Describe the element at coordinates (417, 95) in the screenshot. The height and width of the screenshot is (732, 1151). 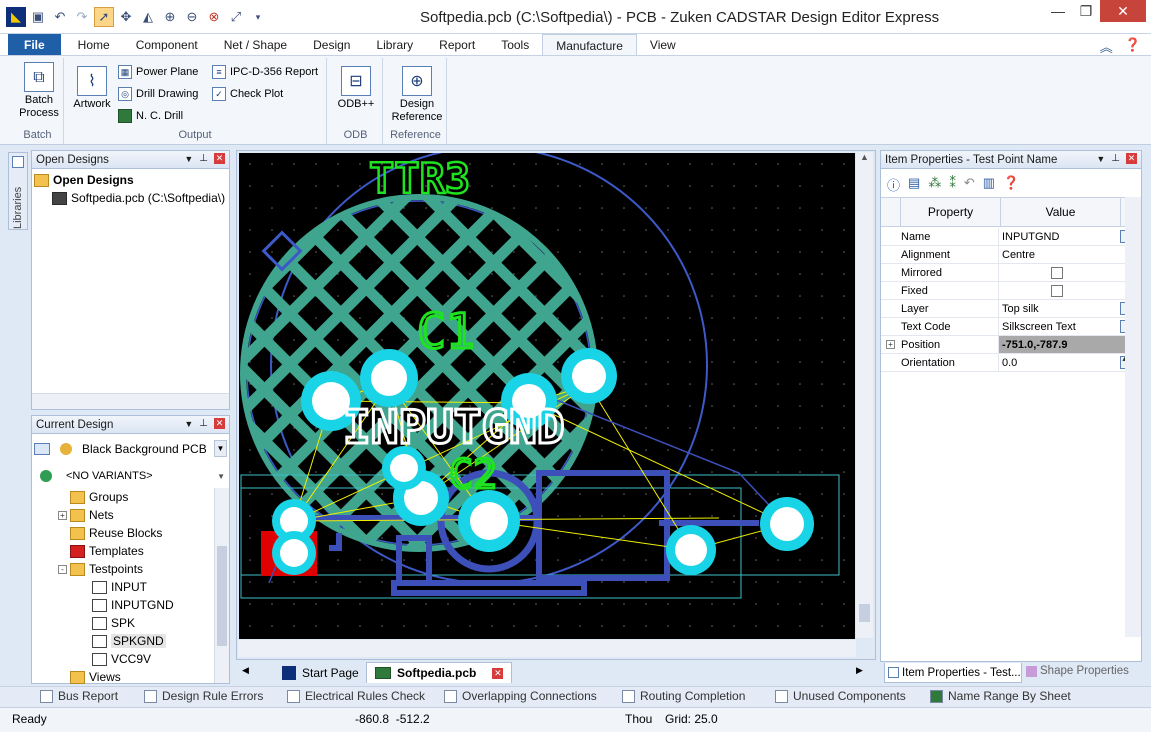
I see `design-reference-button: ⊕ Design Reference` at that location.